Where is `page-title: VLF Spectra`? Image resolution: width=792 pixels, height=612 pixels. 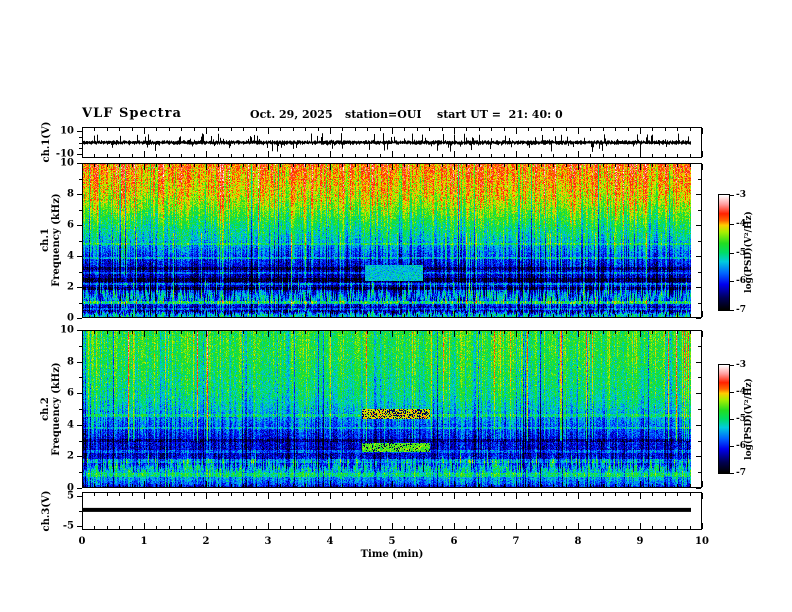 page-title: VLF Spectra is located at coordinates (132, 113).